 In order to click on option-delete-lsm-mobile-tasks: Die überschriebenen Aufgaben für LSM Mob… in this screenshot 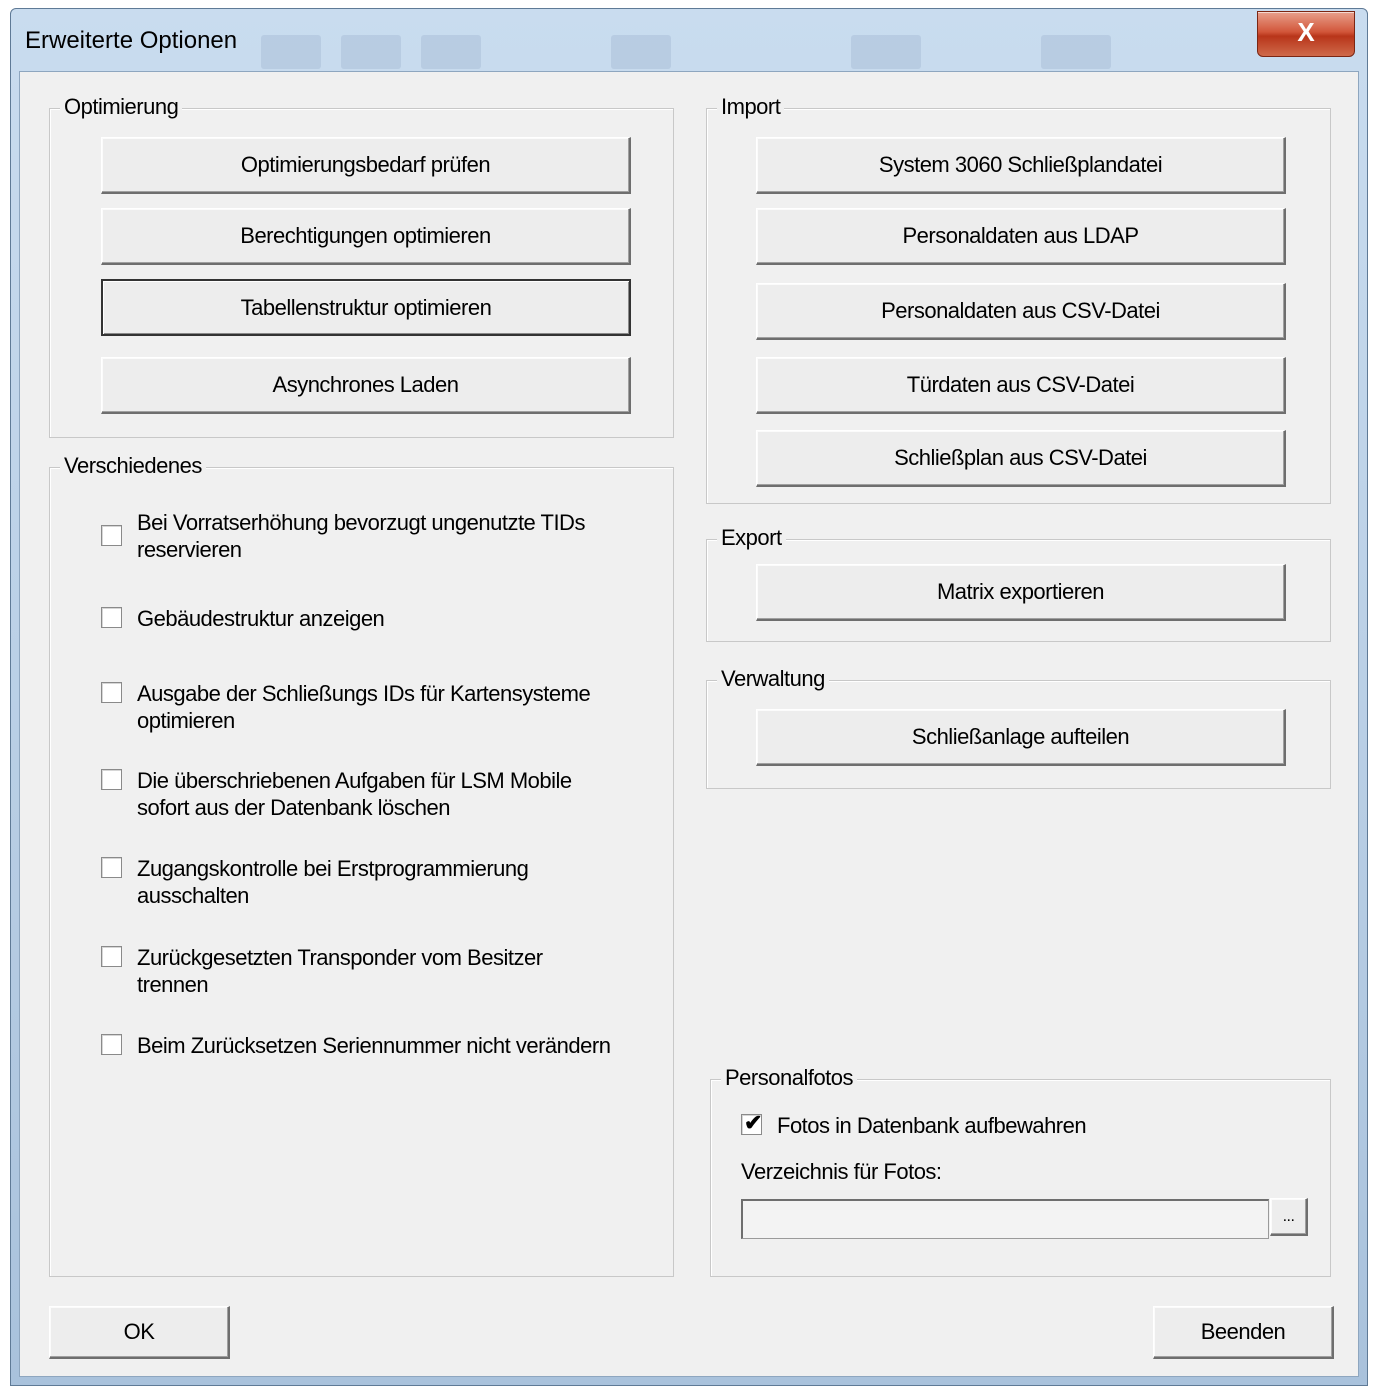, I will do `click(381, 795)`.